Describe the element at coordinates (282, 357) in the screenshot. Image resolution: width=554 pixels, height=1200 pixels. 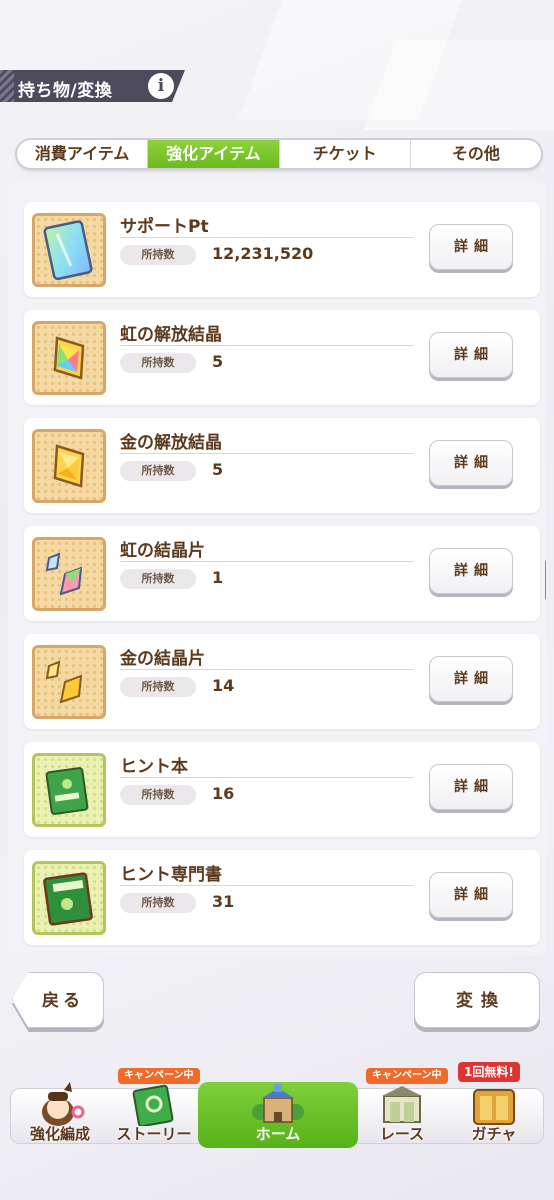
I see `list-item: 虹の解放結晶 所持数 5 詳細` at that location.